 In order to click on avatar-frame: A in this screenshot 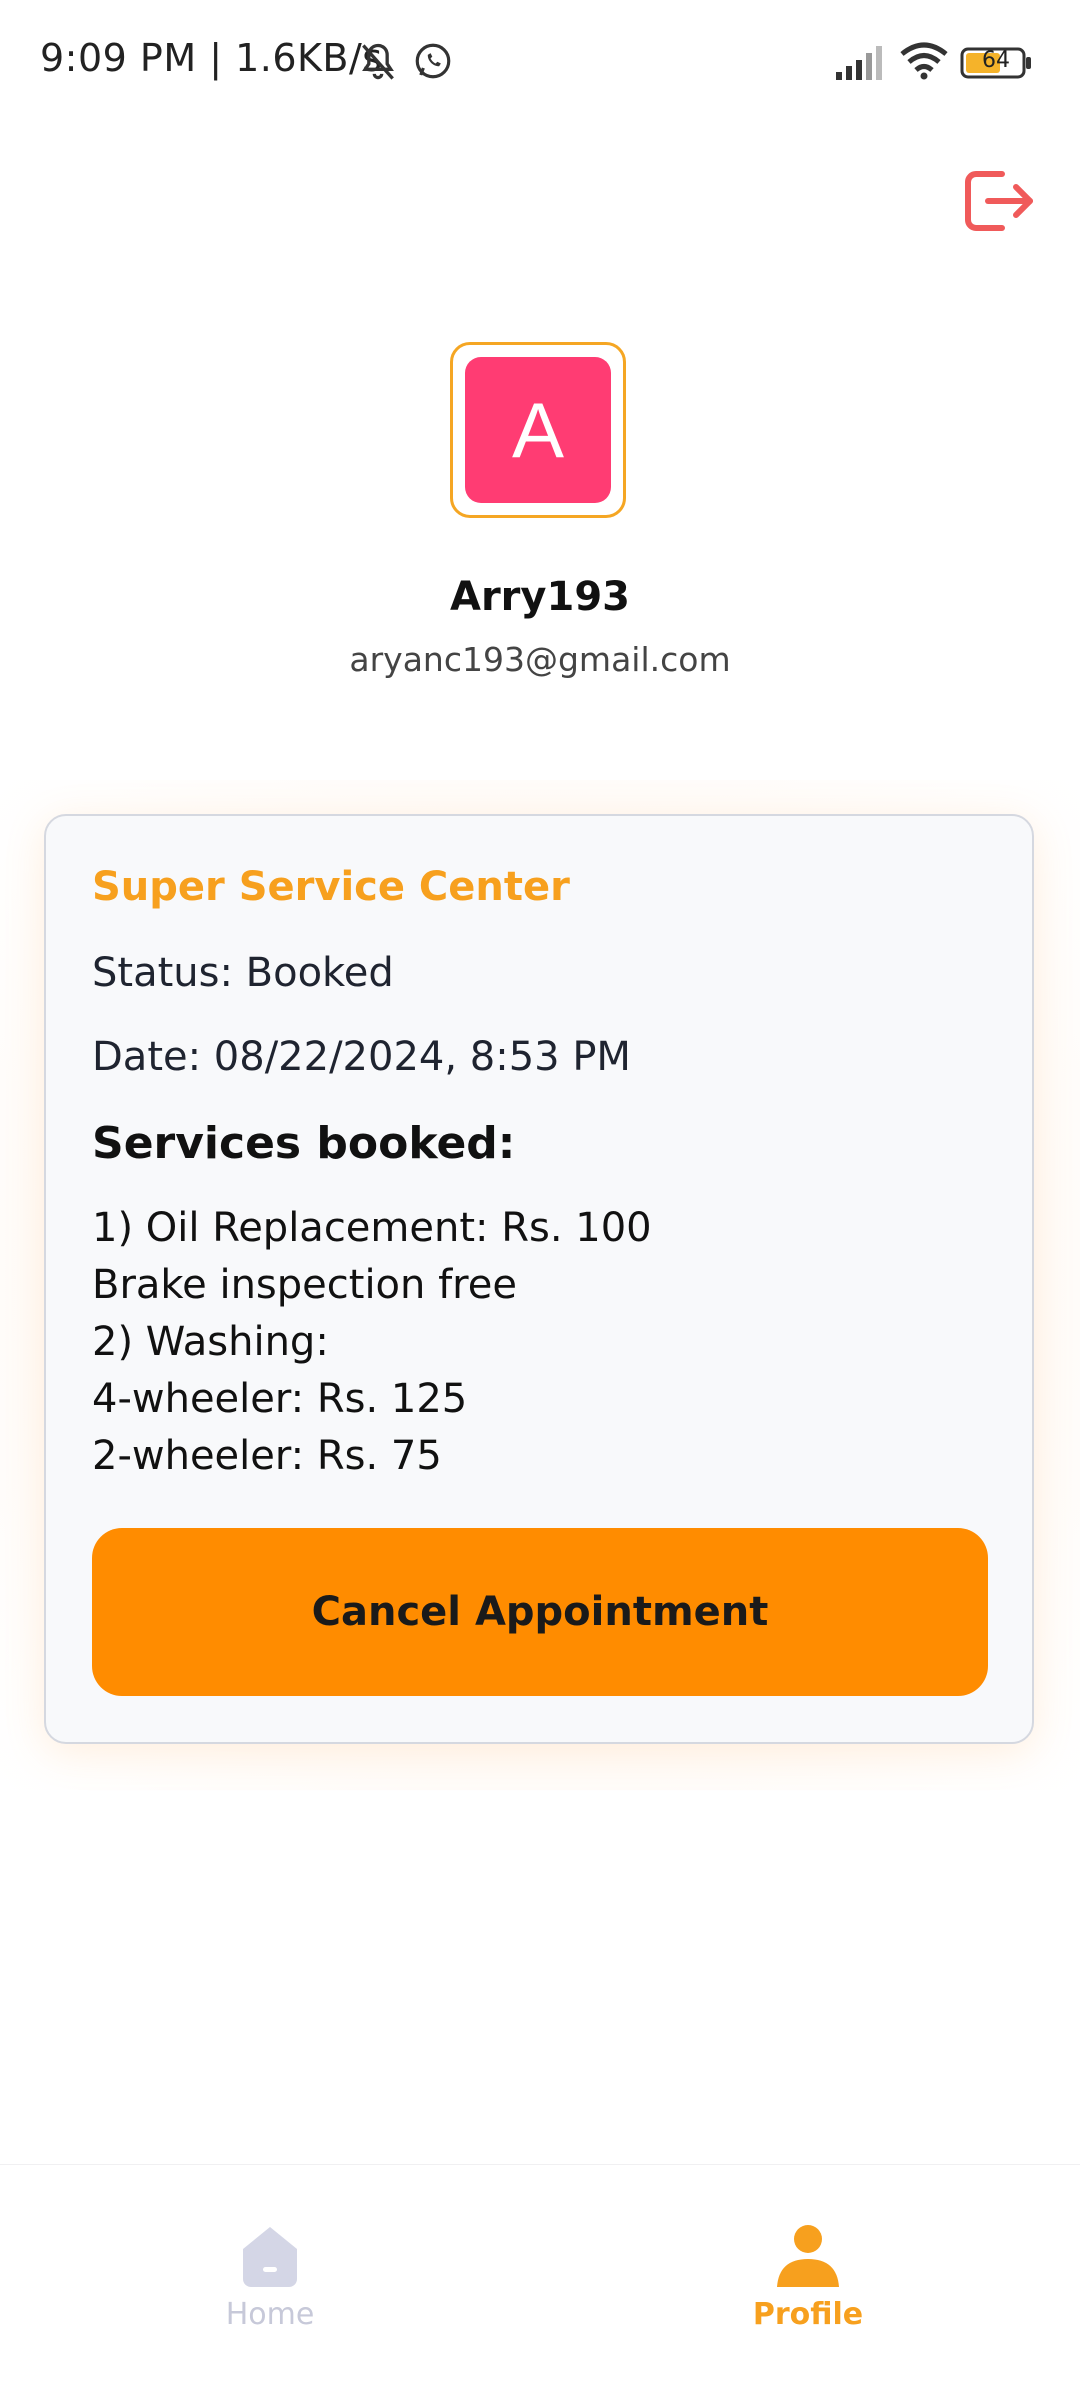, I will do `click(538, 430)`.